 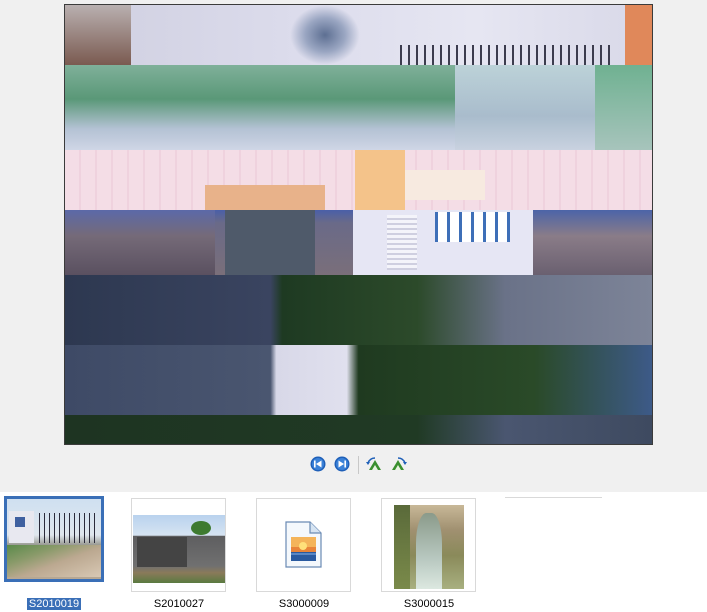 I want to click on next-image-icon, so click(x=342, y=464).